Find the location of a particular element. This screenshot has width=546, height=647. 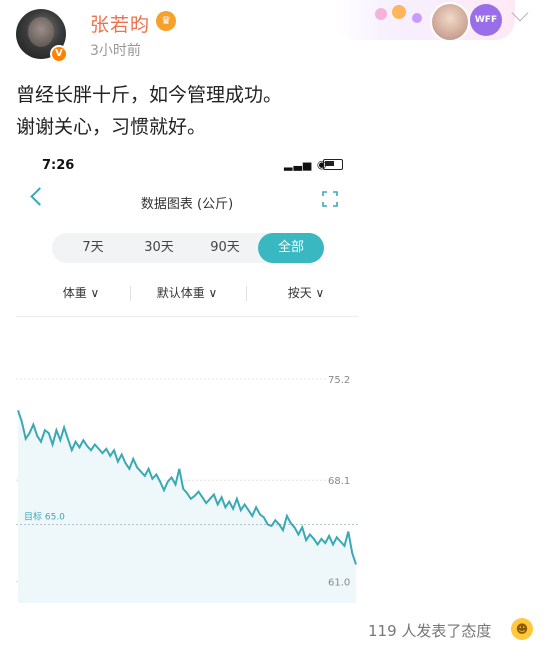

post-text-line: 曾经长胖十斤，如今管理成功。 is located at coordinates (149, 95).